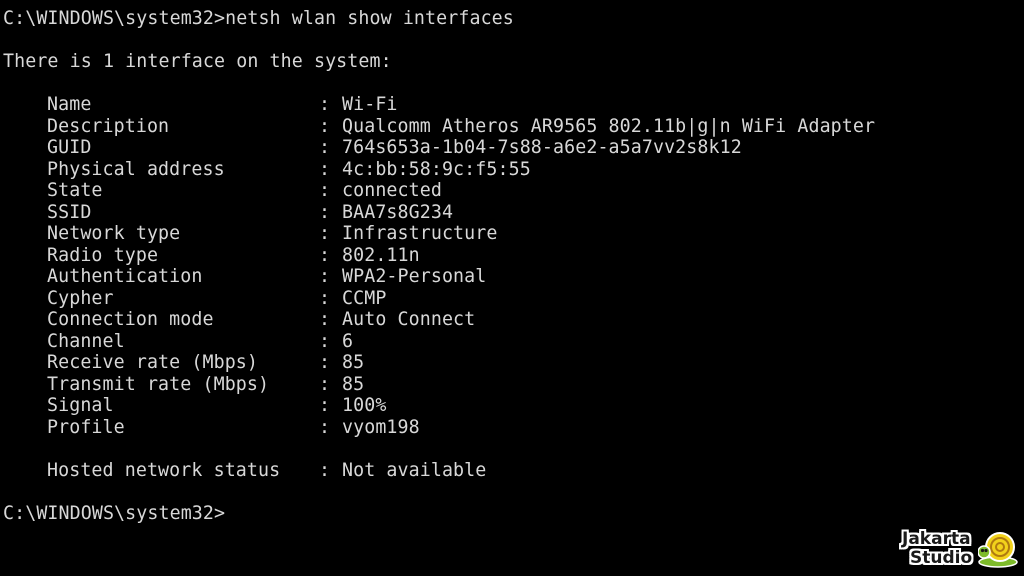  Describe the element at coordinates (114, 233) in the screenshot. I see `field-key: Network type` at that location.